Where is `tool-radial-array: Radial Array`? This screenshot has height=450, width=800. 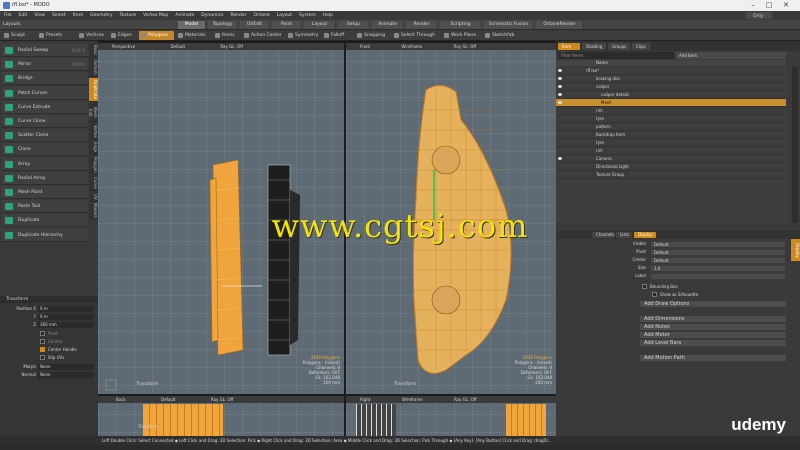 tool-radial-array: Radial Array is located at coordinates (45, 178).